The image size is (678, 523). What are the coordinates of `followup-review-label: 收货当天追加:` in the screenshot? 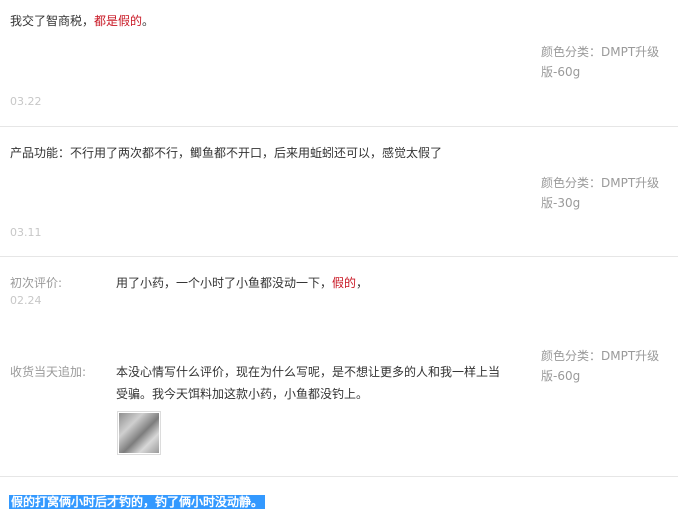 It's located at (48, 372).